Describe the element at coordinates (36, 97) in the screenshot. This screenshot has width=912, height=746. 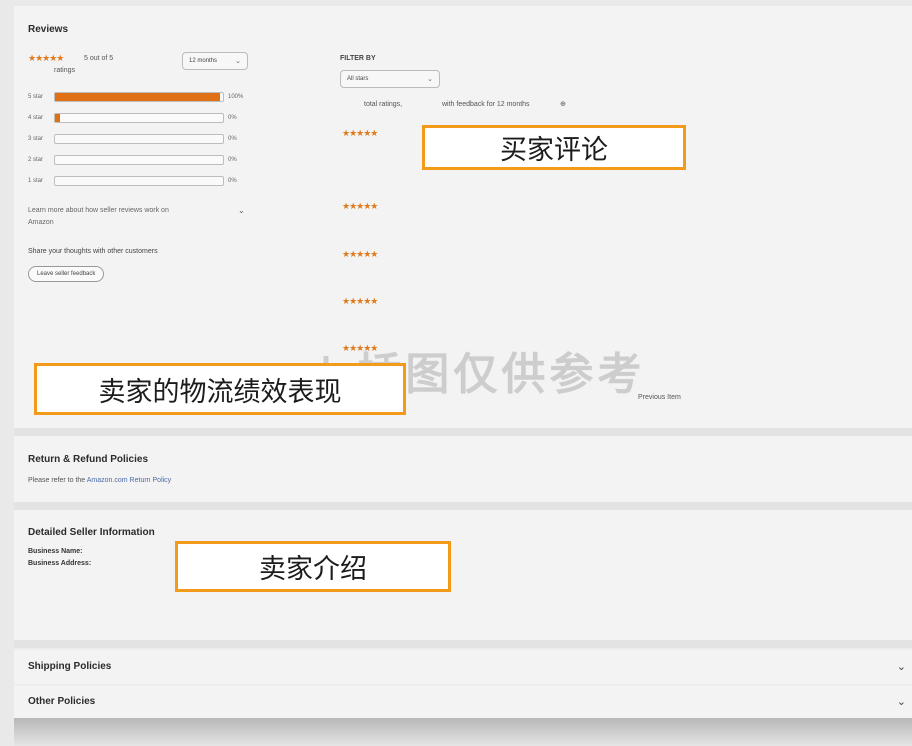
I see `bar-label-5: 5 star` at that location.